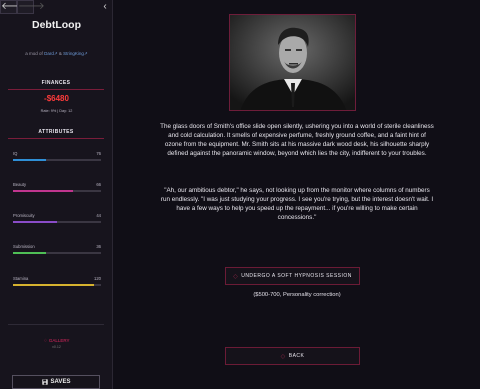  What do you see at coordinates (236, 276) in the screenshot?
I see `option-icon: ◇` at bounding box center [236, 276].